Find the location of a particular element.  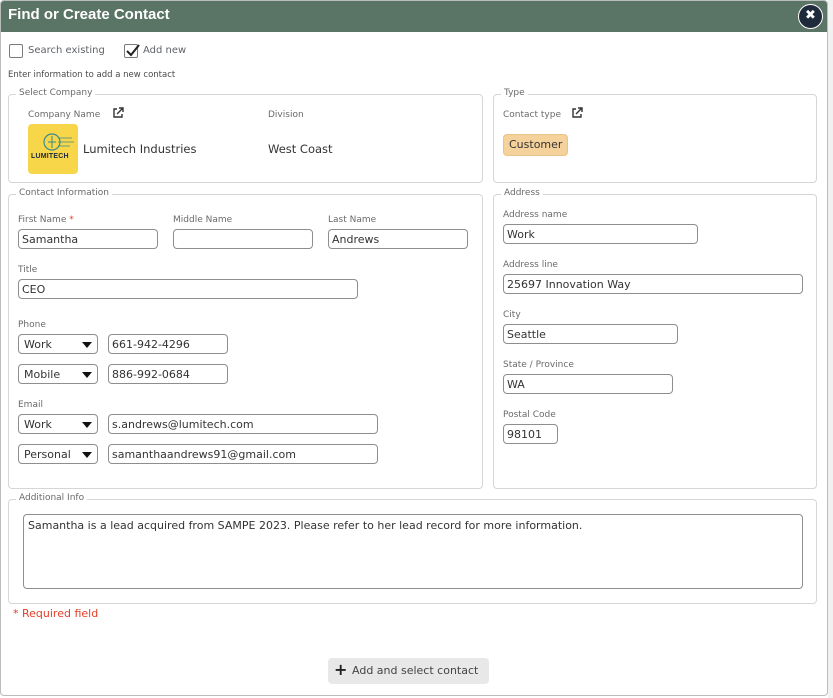

dialog-title: Find or Create Contact is located at coordinates (89, 14).